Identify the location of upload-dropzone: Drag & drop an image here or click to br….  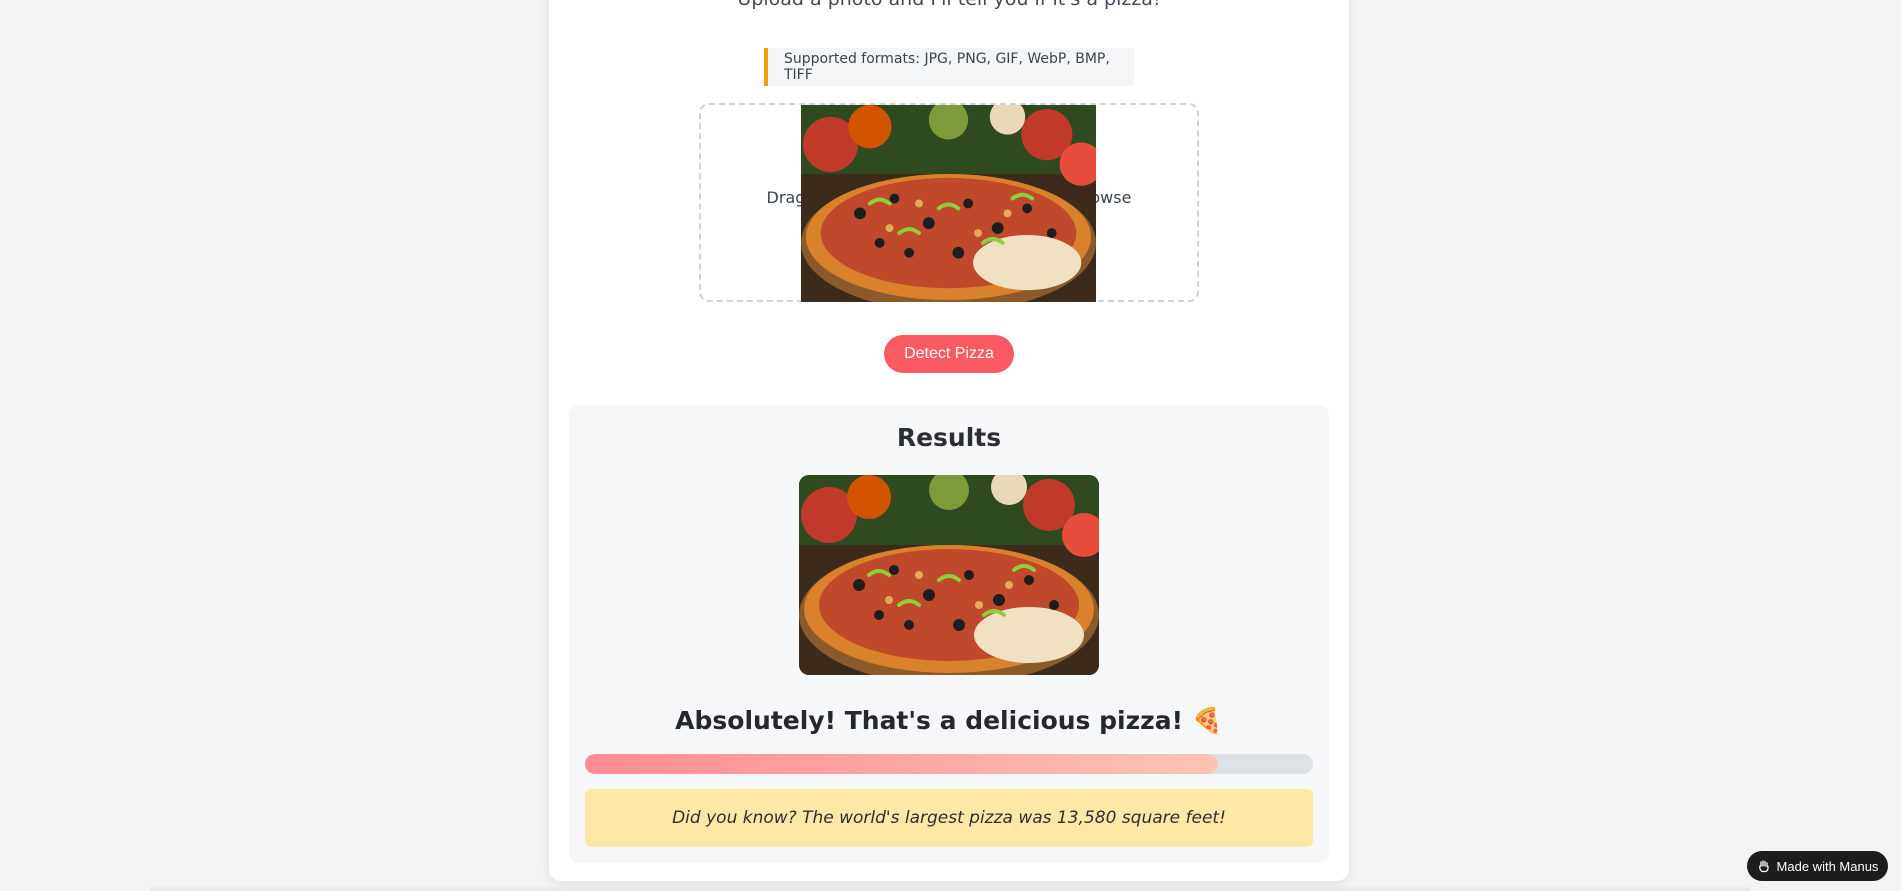
(949, 202).